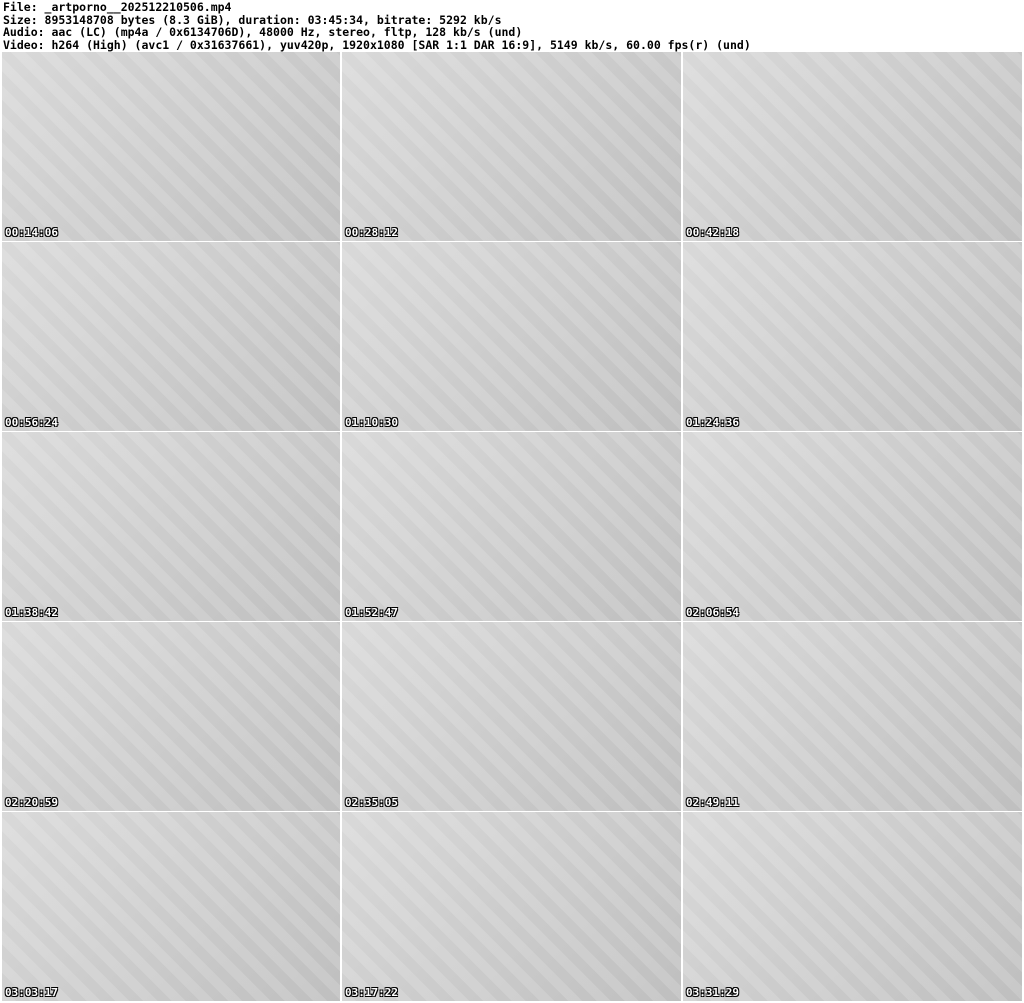  What do you see at coordinates (852, 906) in the screenshot?
I see `thumbnail-frame: 03:31:29` at bounding box center [852, 906].